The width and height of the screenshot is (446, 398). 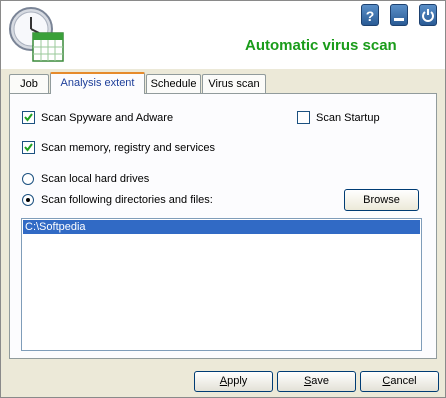 What do you see at coordinates (399, 15) in the screenshot?
I see `minimize-button` at bounding box center [399, 15].